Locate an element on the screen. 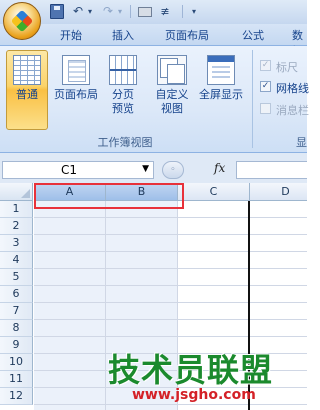 The height and width of the screenshot is (410, 320). formula-bar: C1 ▼ ◦ fx is located at coordinates (153, 168).